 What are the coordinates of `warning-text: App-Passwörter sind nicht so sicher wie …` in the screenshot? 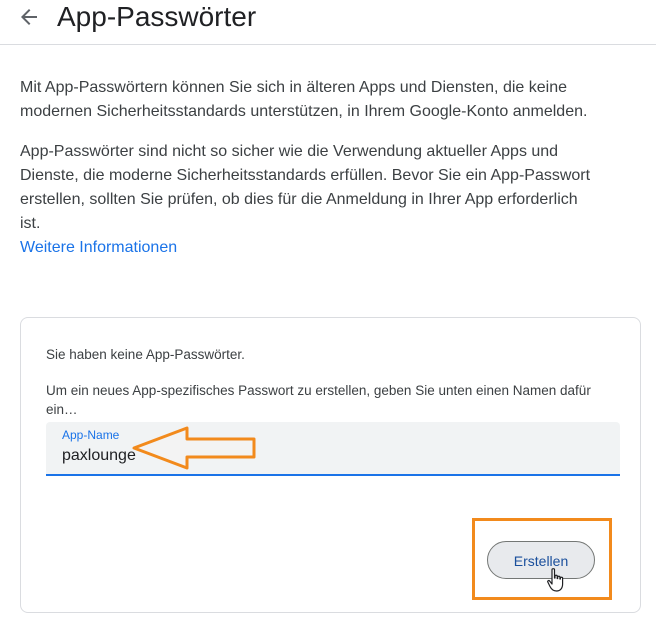 It's located at (305, 187).